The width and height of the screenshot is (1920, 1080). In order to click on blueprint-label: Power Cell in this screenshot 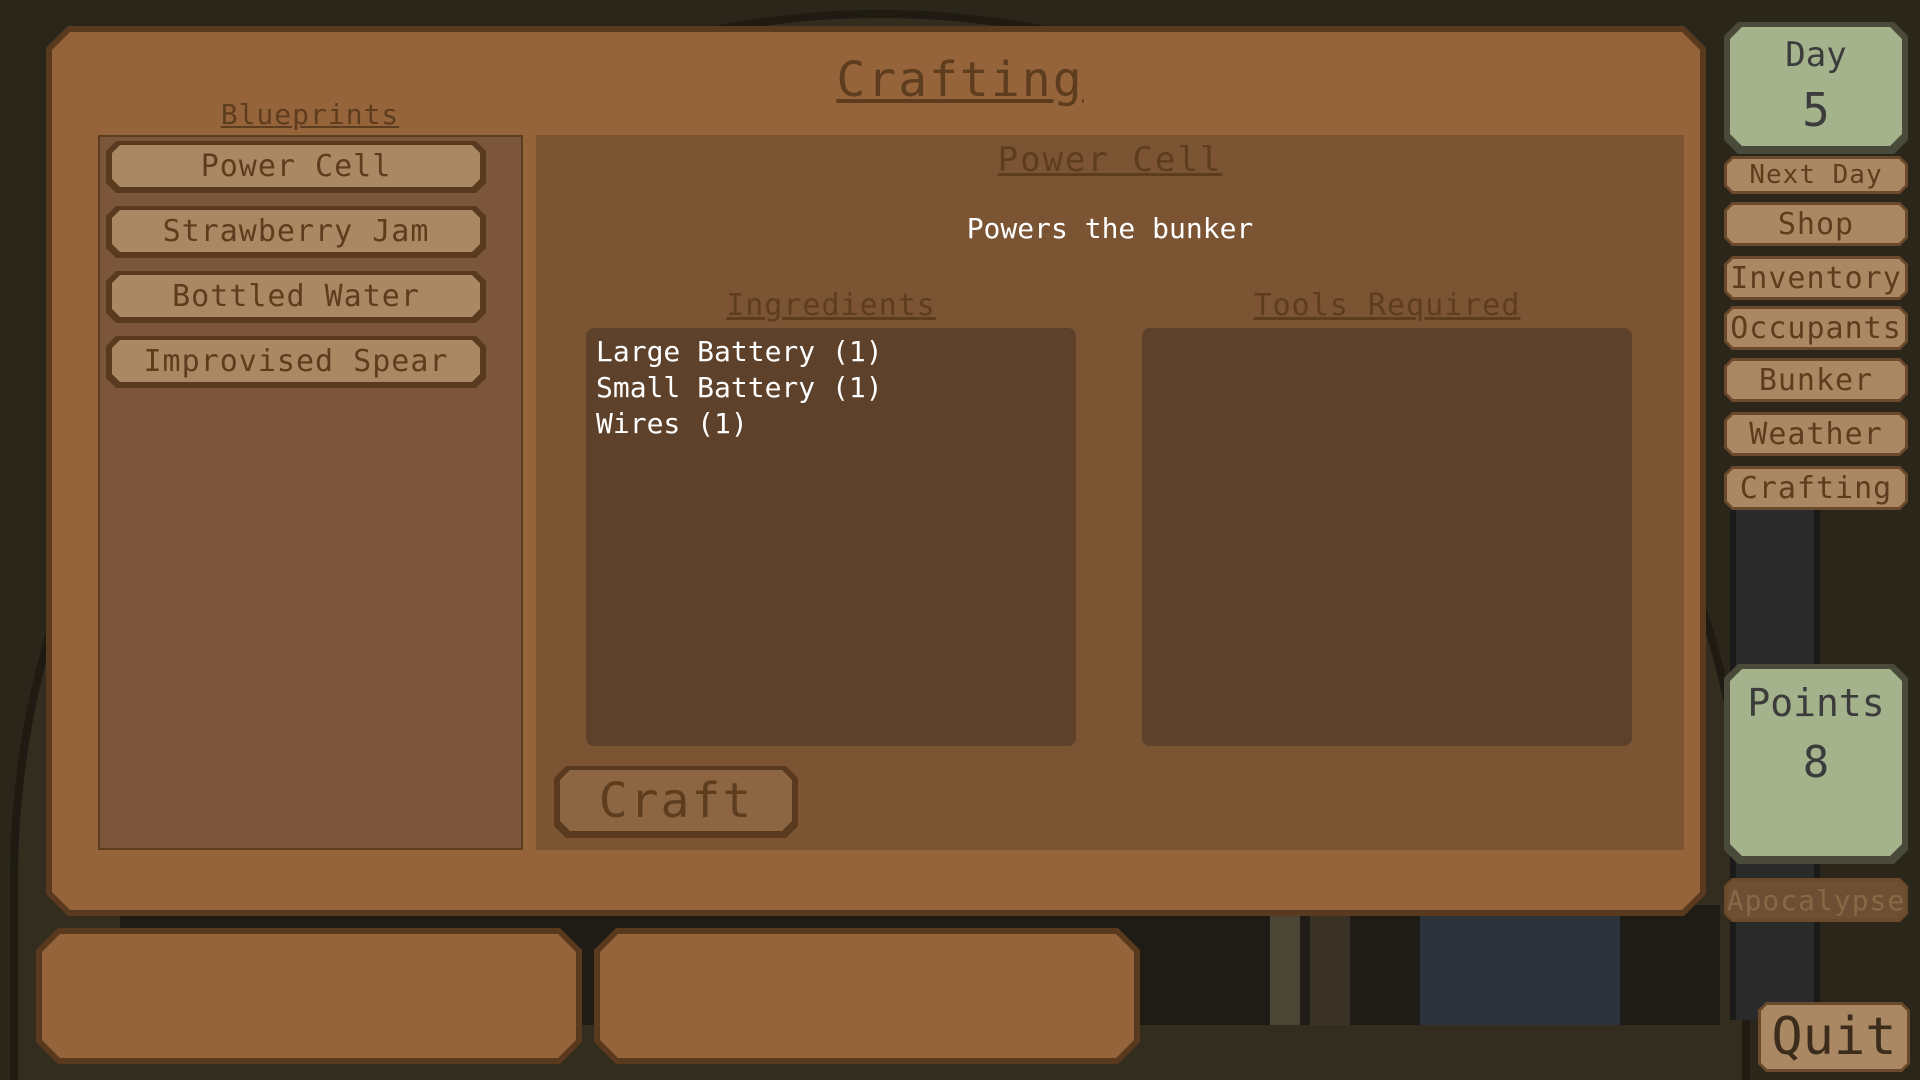, I will do `click(296, 166)`.